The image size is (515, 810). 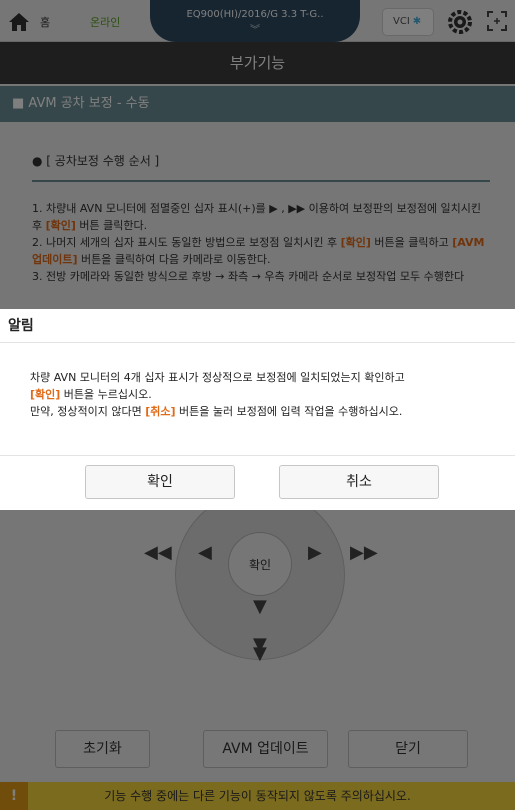 What do you see at coordinates (359, 482) in the screenshot?
I see `dialog-cancel-button: 취소` at bounding box center [359, 482].